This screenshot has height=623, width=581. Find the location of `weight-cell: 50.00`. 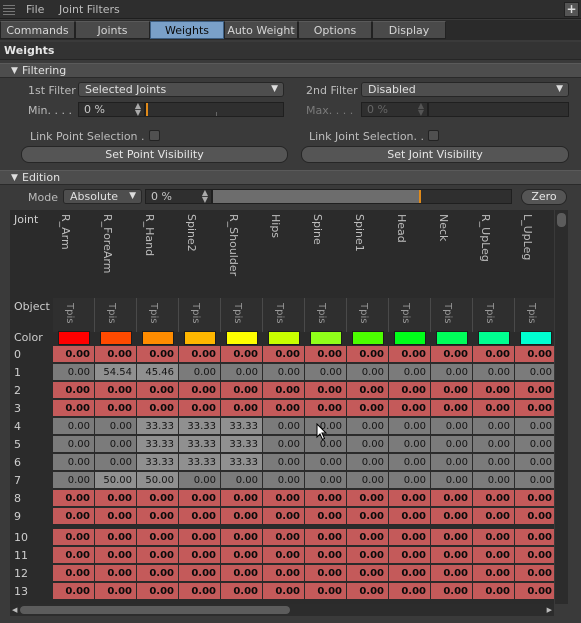

weight-cell: 50.00 is located at coordinates (158, 480).